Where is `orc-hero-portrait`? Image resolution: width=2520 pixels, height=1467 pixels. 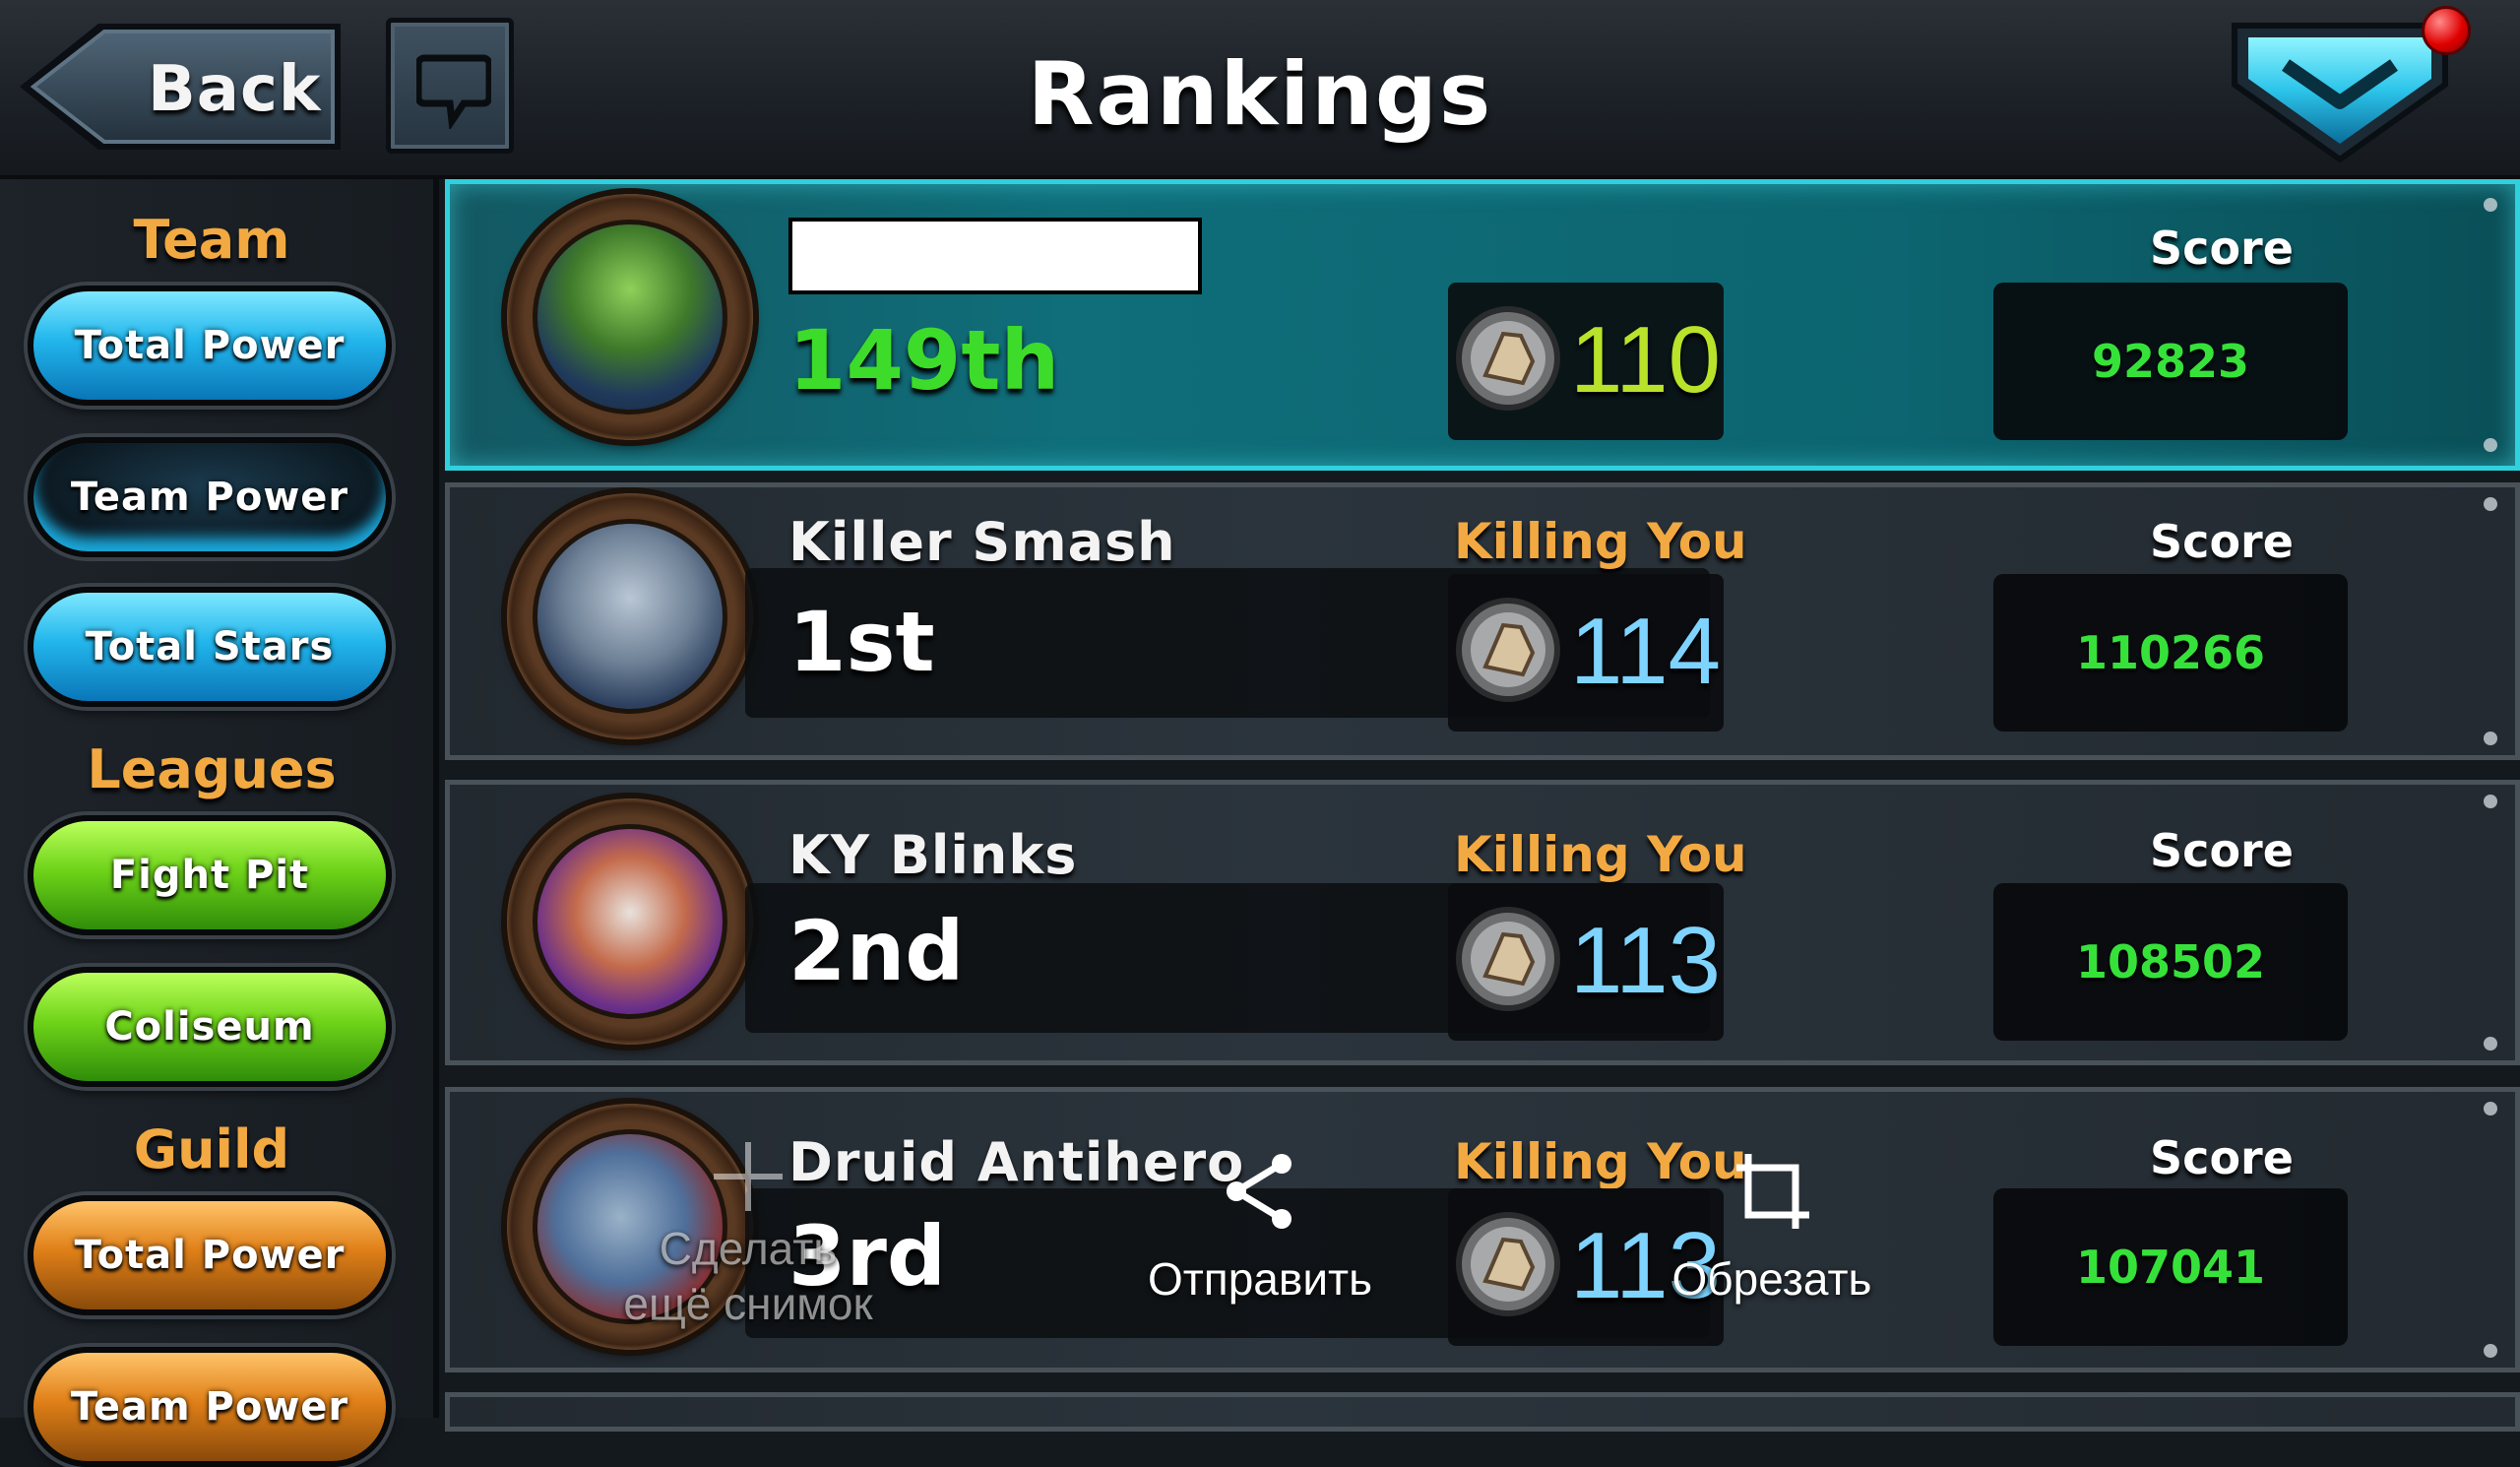 orc-hero-portrait is located at coordinates (630, 317).